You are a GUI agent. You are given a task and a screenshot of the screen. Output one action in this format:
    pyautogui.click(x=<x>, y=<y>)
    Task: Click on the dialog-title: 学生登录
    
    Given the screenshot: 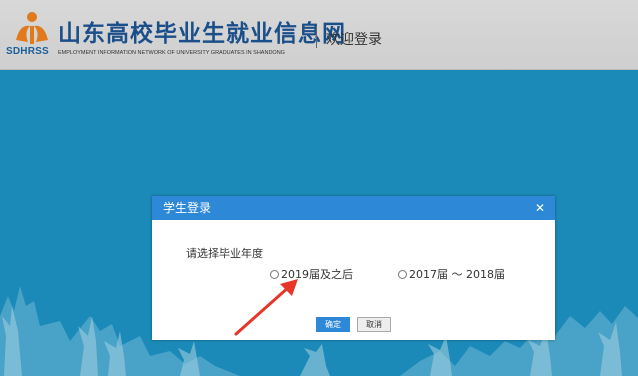 What is the action you would take?
    pyautogui.click(x=187, y=208)
    